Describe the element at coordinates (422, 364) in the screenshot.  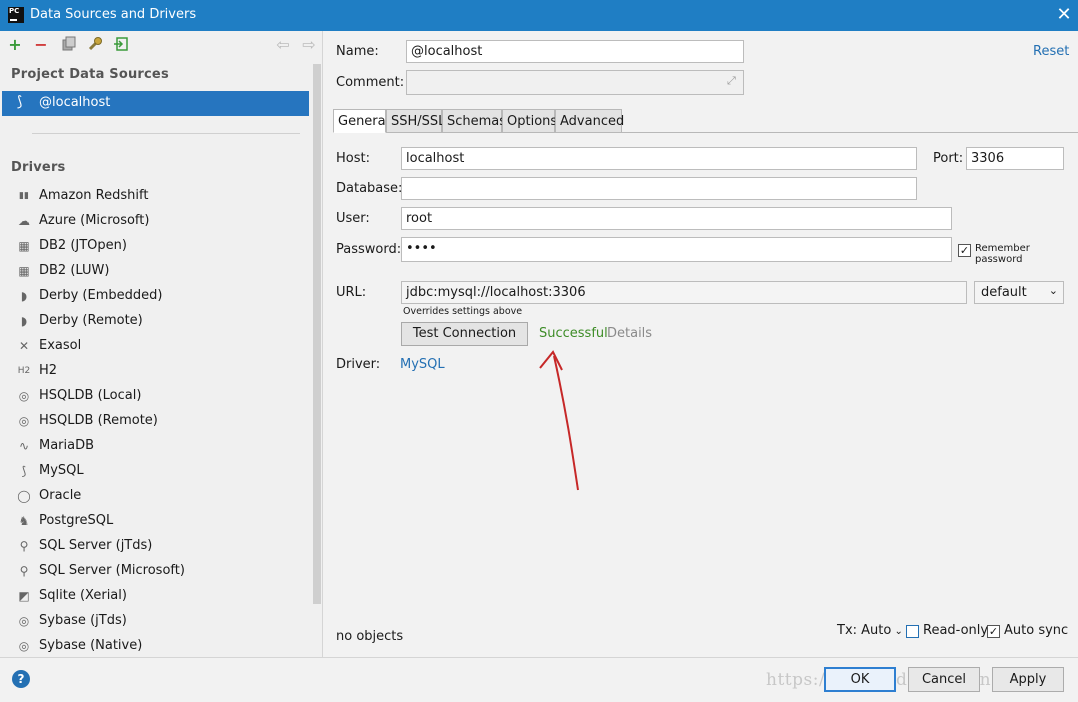
I see `driver-link: MySQL` at that location.